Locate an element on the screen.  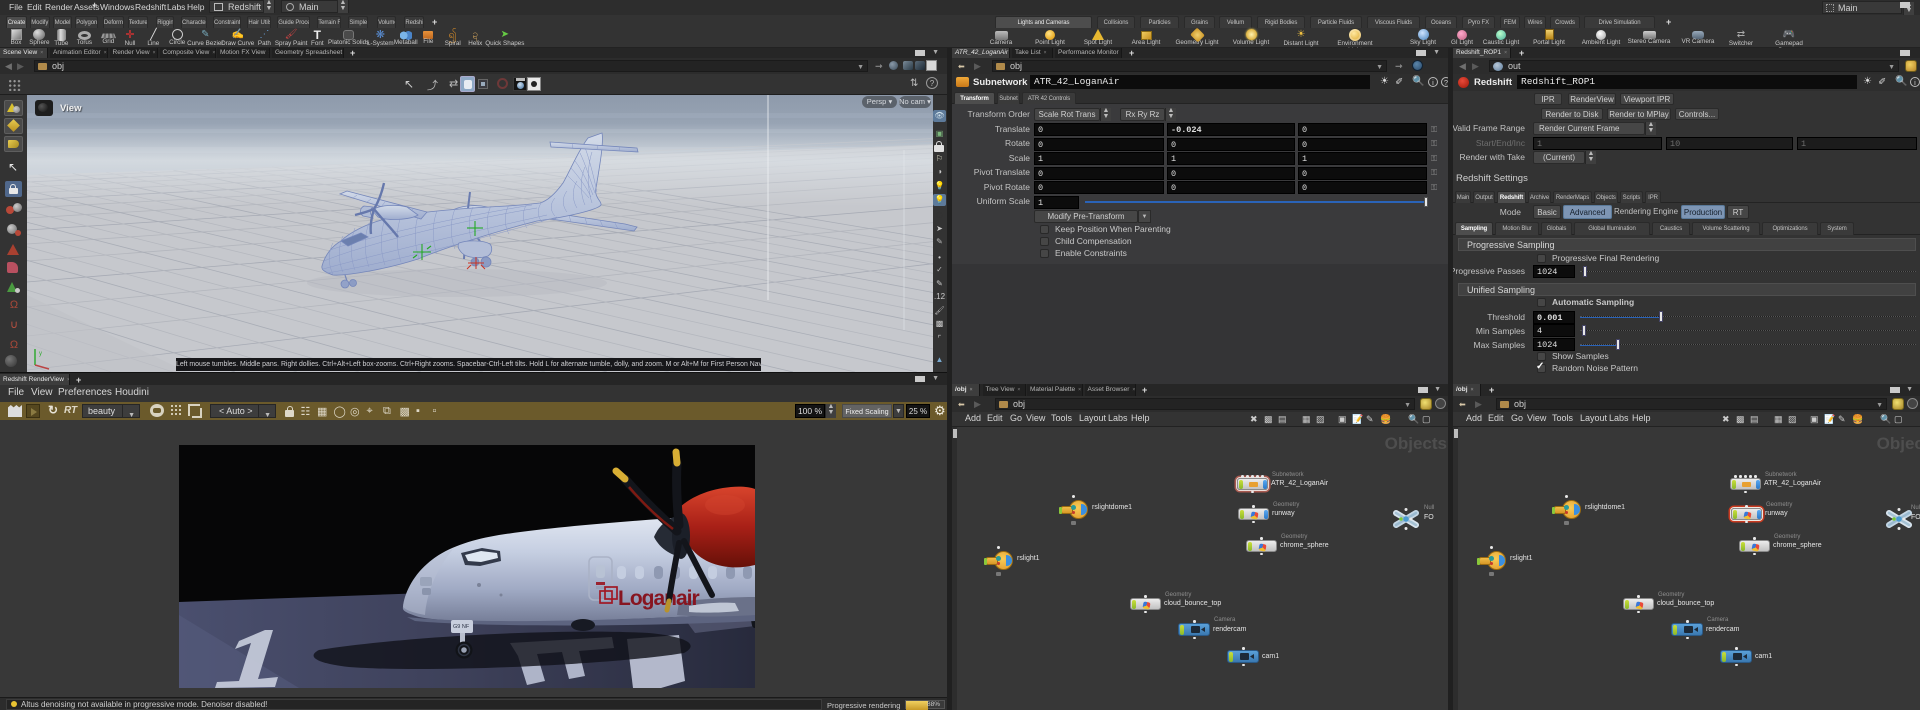
svg-text: G9 NF is located at coordinates (461, 627).